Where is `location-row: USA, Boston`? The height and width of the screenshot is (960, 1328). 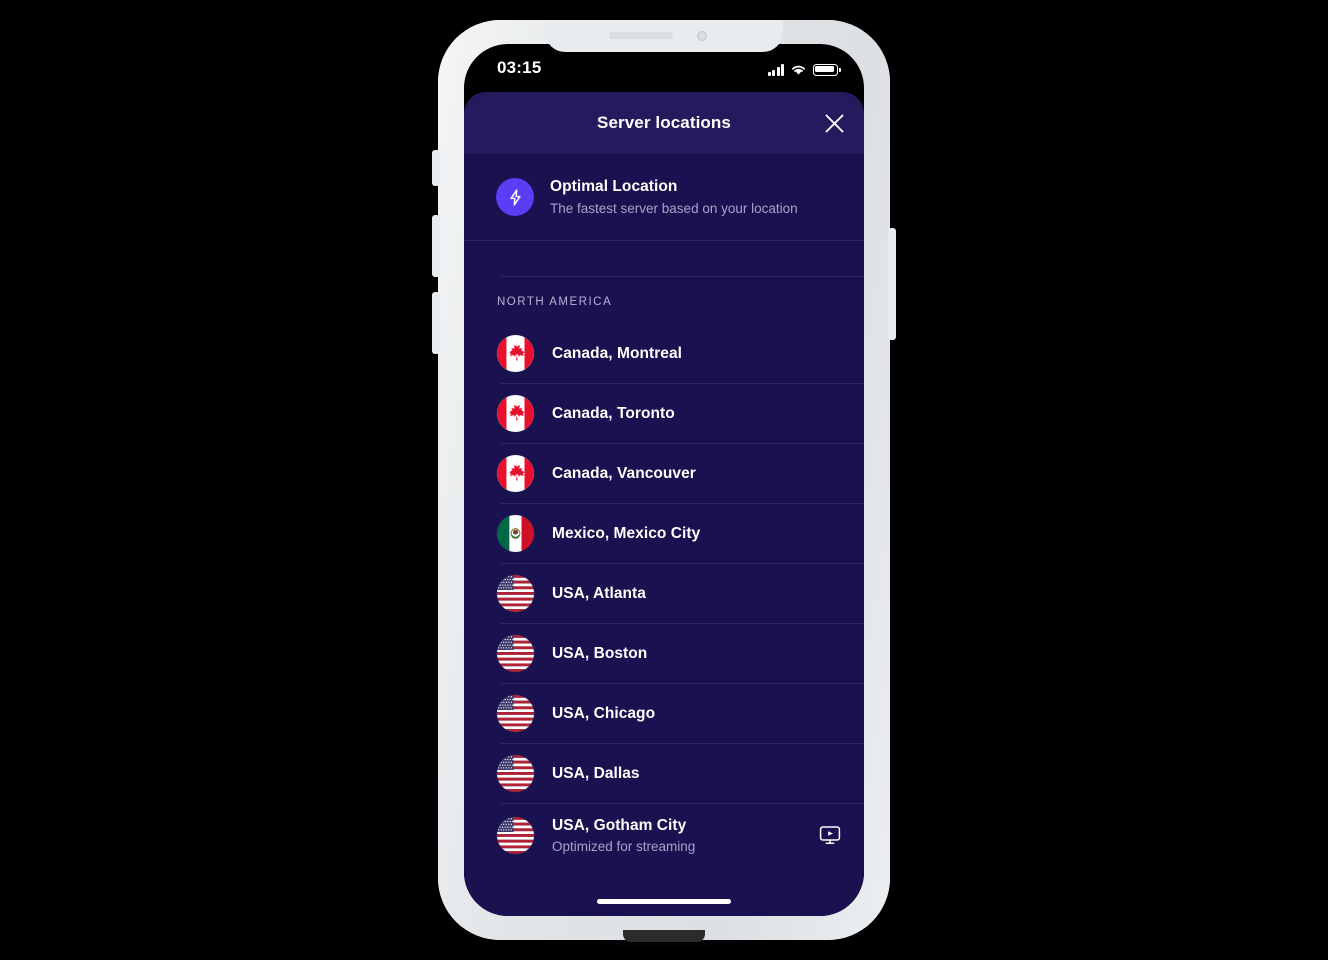 location-row: USA, Boston is located at coordinates (664, 653).